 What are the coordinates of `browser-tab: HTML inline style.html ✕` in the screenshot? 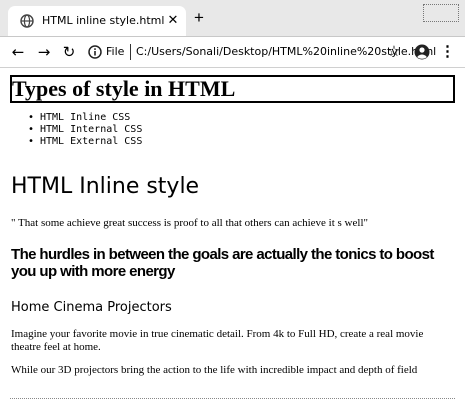 It's located at (97, 21).